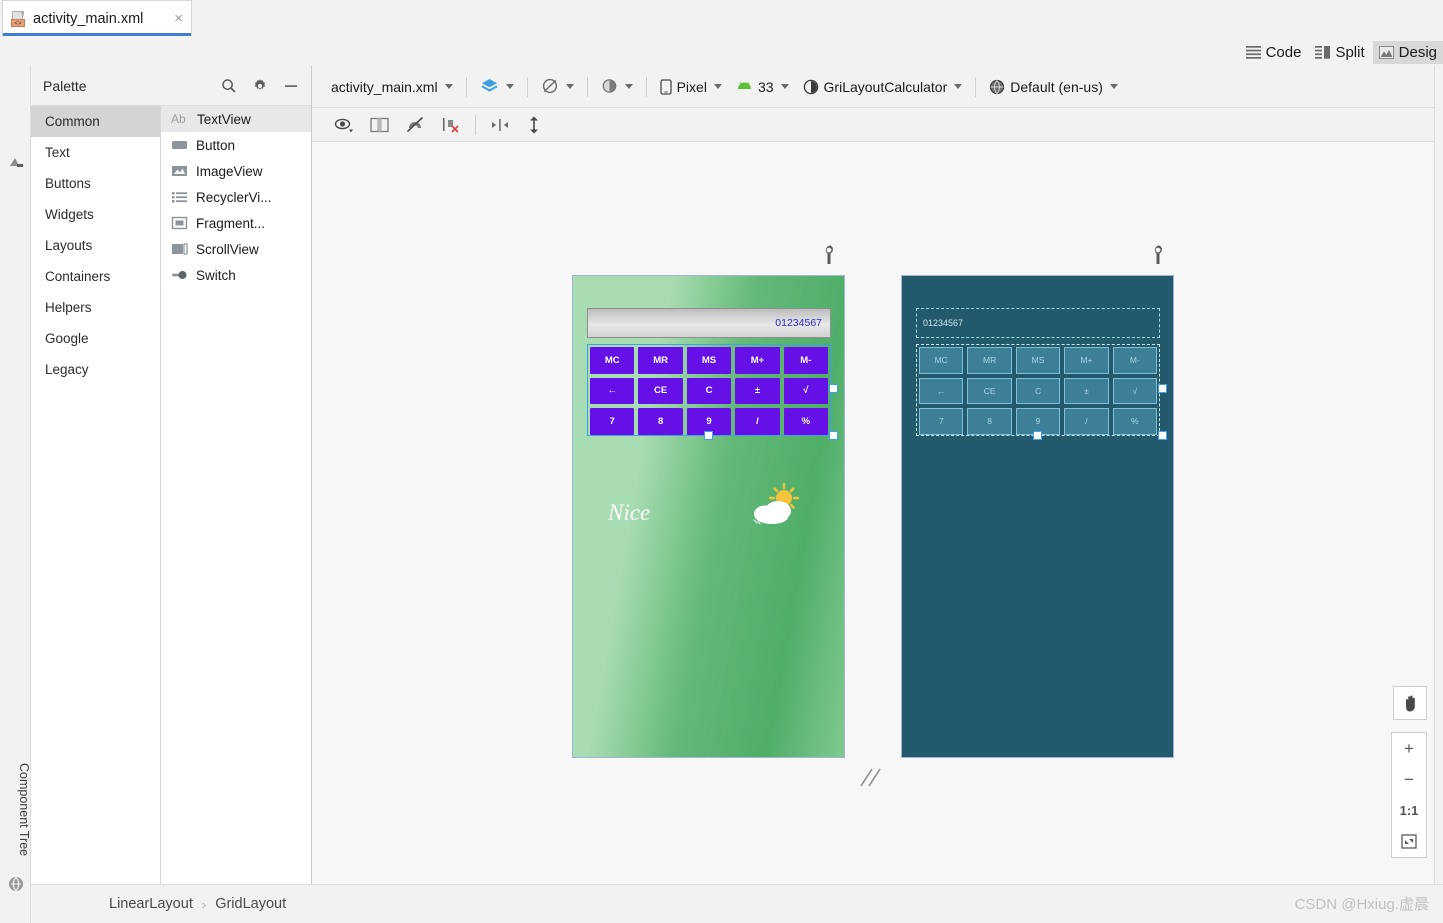 This screenshot has width=1443, height=923. Describe the element at coordinates (384, 86) in the screenshot. I see `file-selector-label: activity_main.xml` at that location.